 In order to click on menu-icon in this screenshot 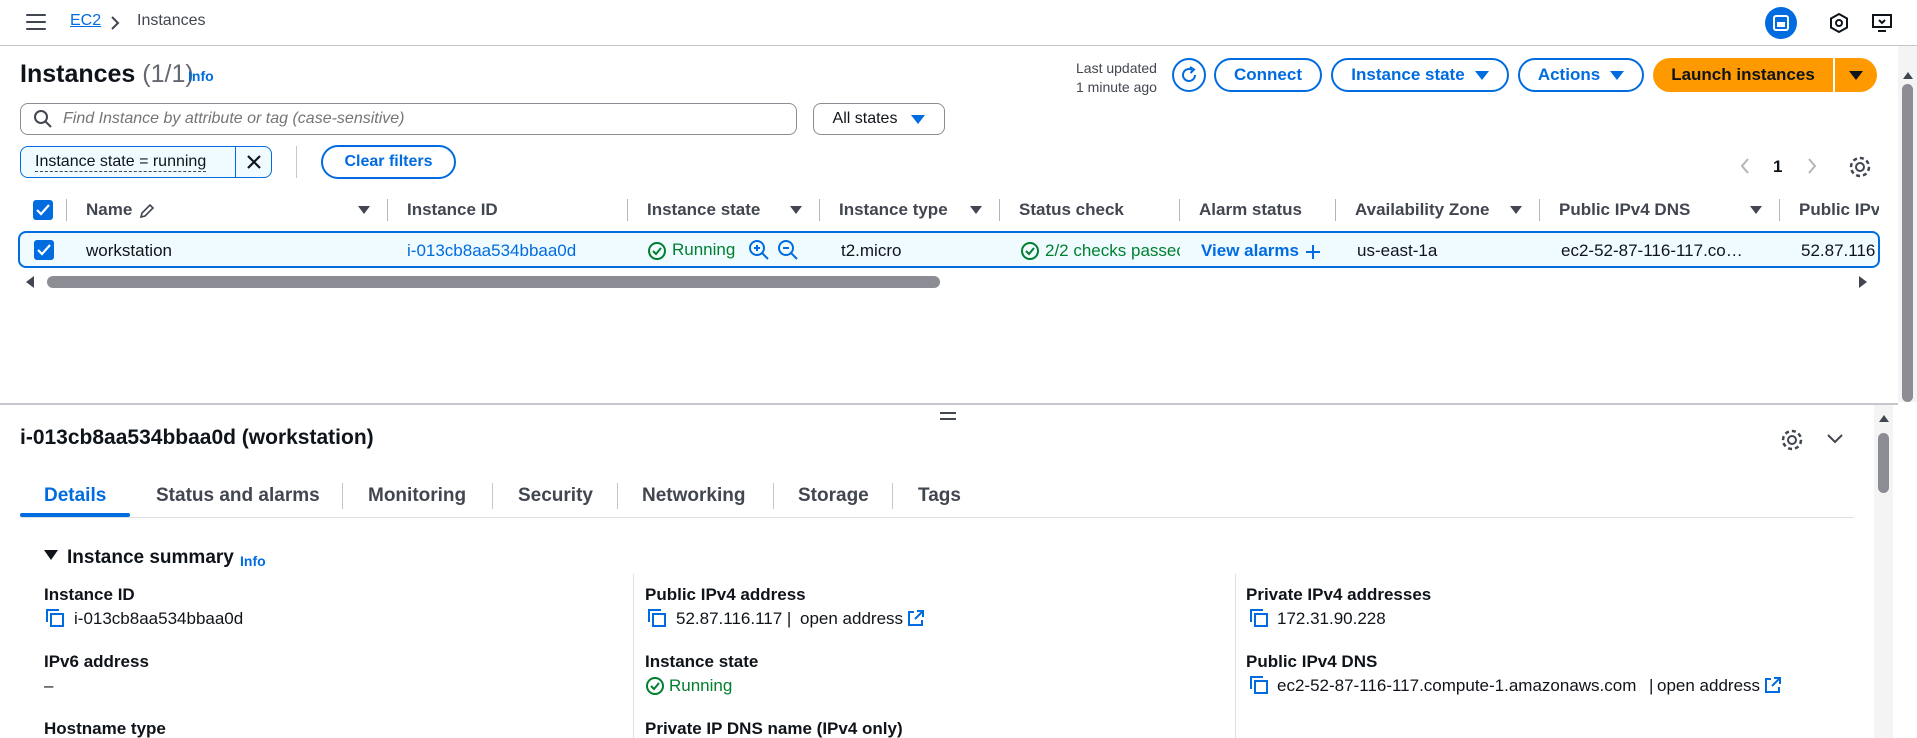, I will do `click(36, 22)`.